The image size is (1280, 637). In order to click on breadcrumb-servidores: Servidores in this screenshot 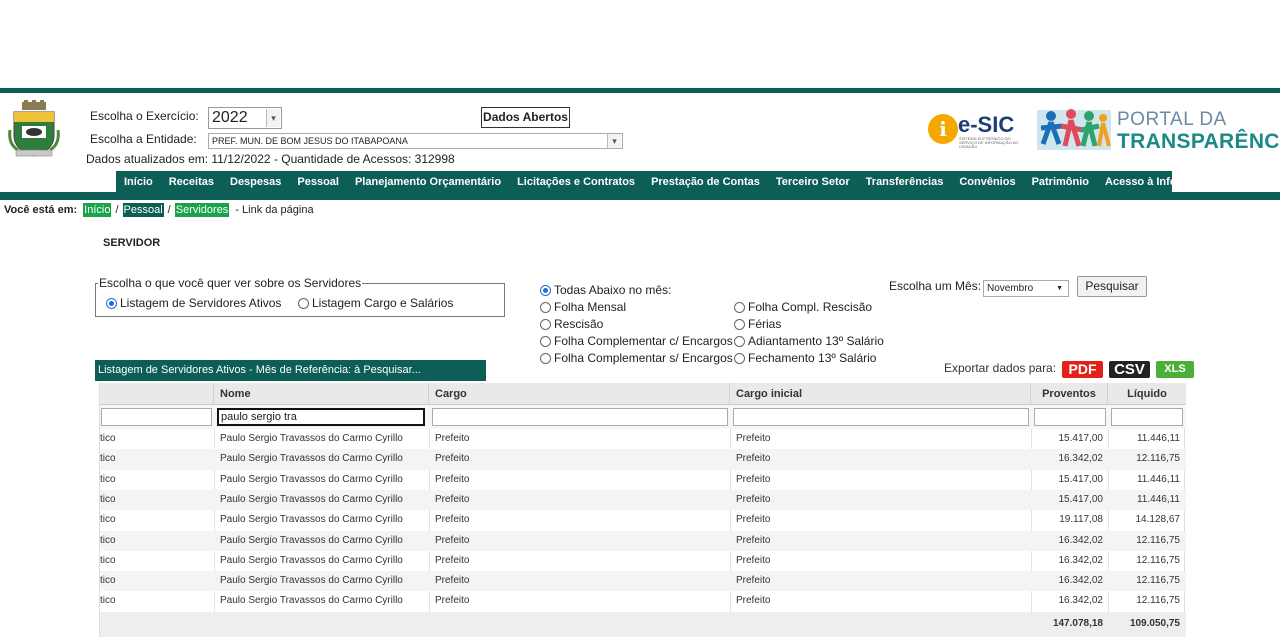, I will do `click(202, 210)`.